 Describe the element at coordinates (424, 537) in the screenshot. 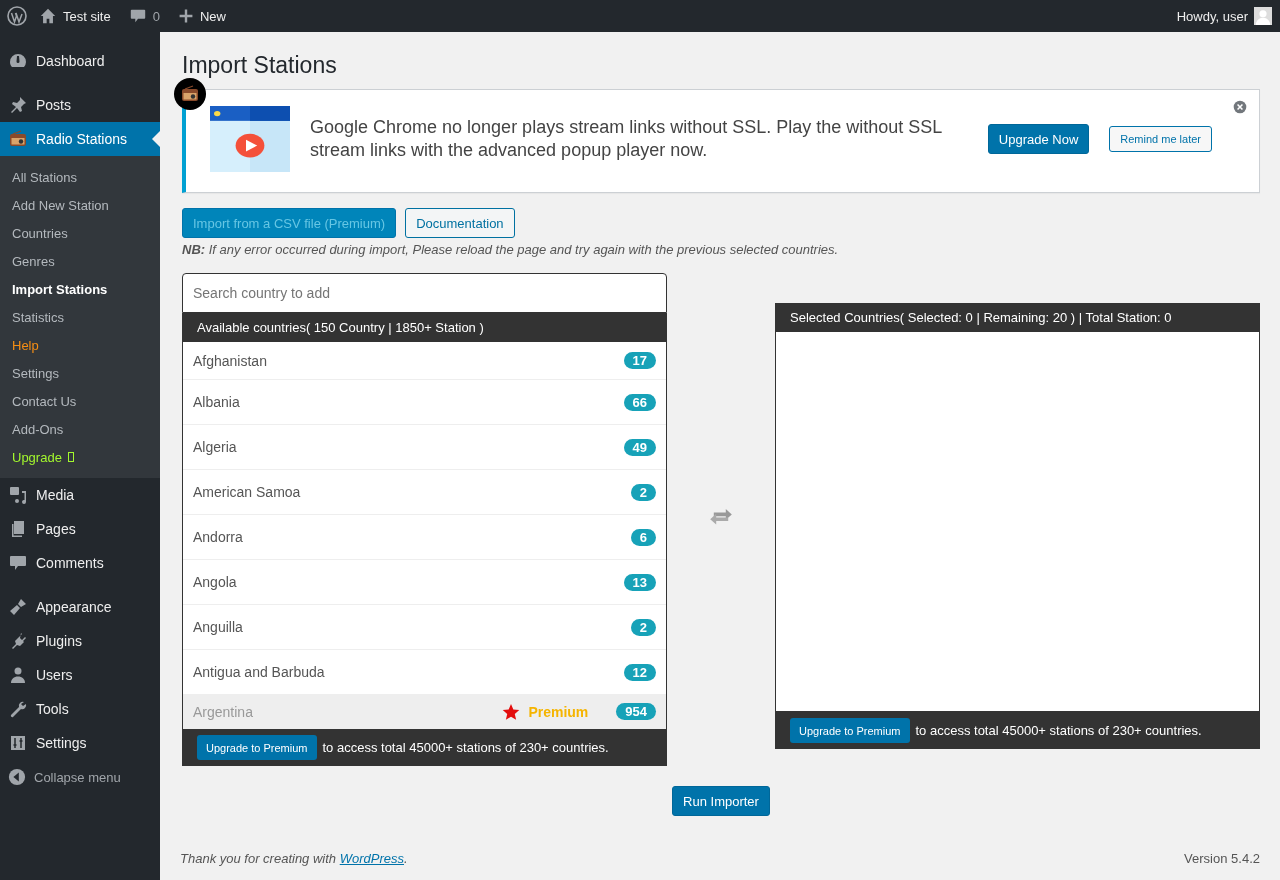

I see `country-row: Andorra 6` at that location.